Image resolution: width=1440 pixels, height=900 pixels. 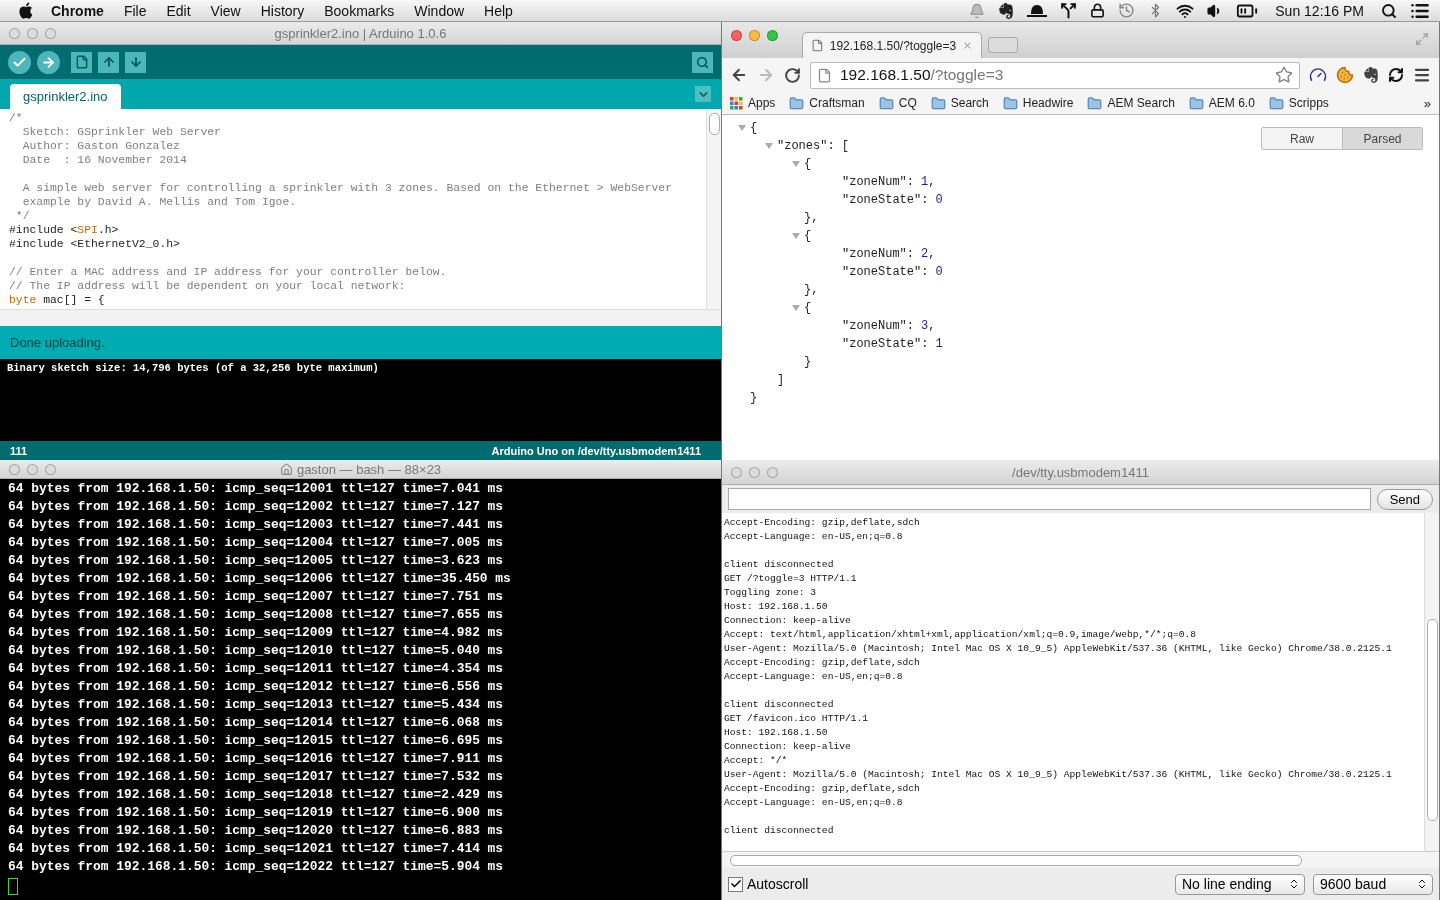 What do you see at coordinates (878, 326) in the screenshot?
I see `json-key: "zoneNum":` at bounding box center [878, 326].